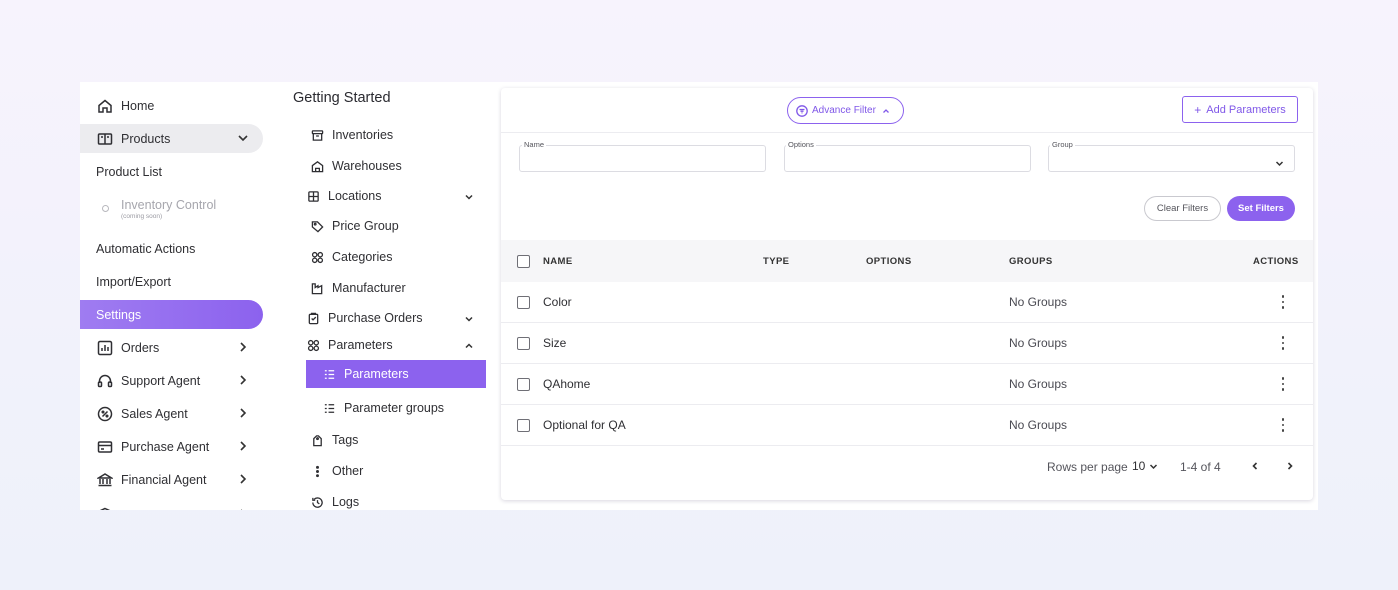  Describe the element at coordinates (907, 158) in the screenshot. I see `options-filter-input` at that location.